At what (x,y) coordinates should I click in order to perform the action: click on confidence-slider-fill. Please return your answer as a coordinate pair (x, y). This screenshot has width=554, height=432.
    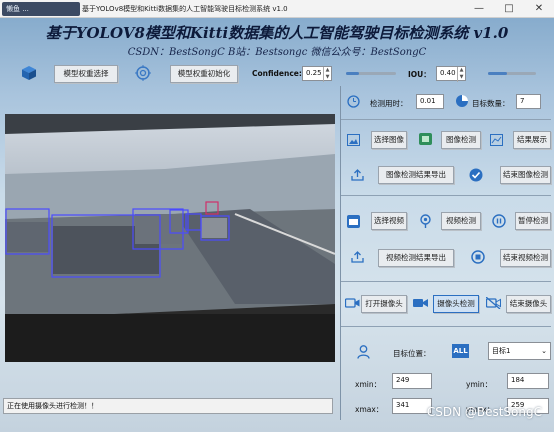
    Looking at the image, I should click on (352, 73).